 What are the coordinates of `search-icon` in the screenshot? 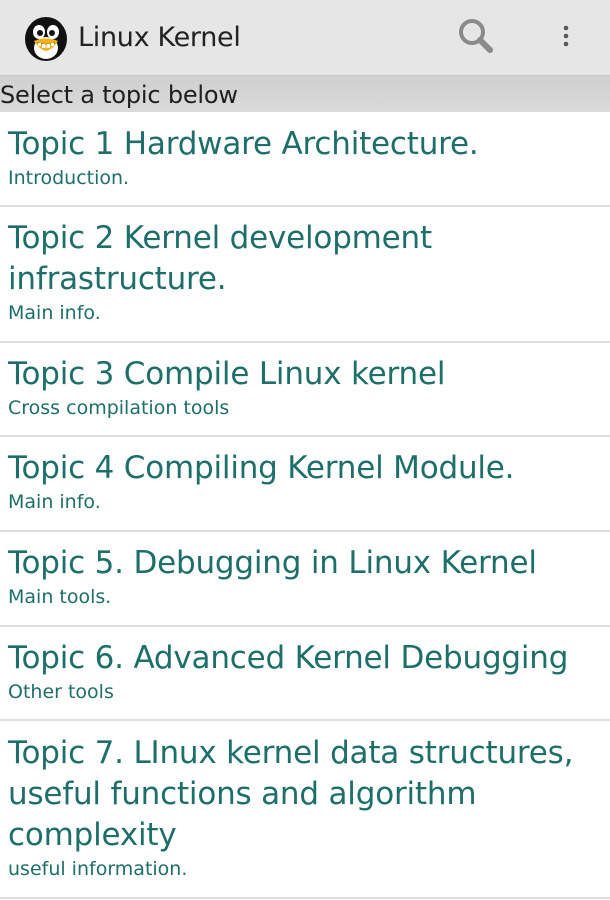 It's located at (476, 38).